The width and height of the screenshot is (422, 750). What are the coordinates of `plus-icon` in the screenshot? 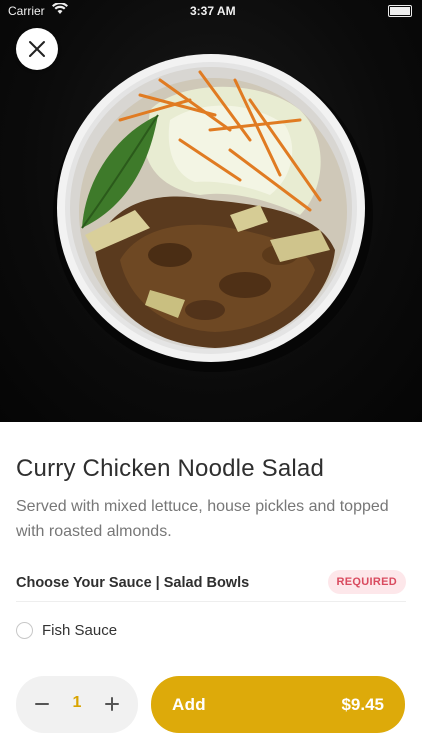 It's located at (112, 704).